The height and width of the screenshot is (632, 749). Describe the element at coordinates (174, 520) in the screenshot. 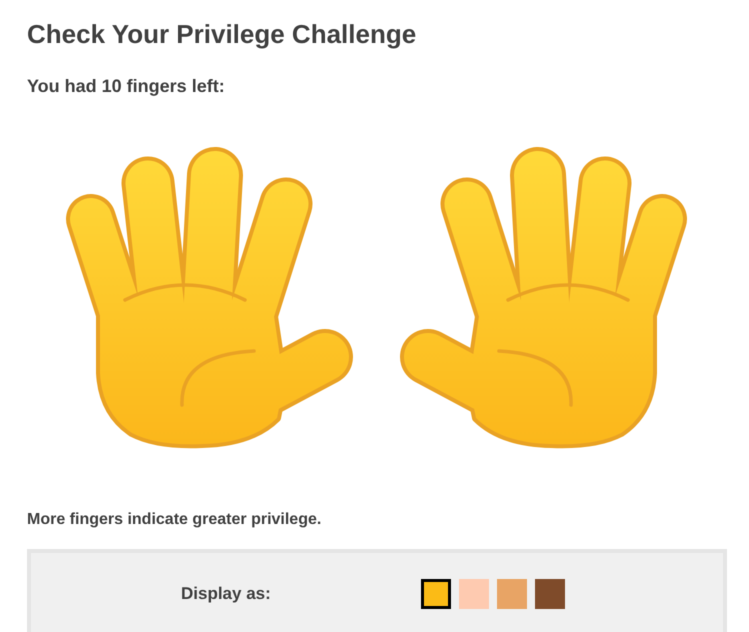

I see `explanation-text: More fingers indicate greater privilege.` at that location.